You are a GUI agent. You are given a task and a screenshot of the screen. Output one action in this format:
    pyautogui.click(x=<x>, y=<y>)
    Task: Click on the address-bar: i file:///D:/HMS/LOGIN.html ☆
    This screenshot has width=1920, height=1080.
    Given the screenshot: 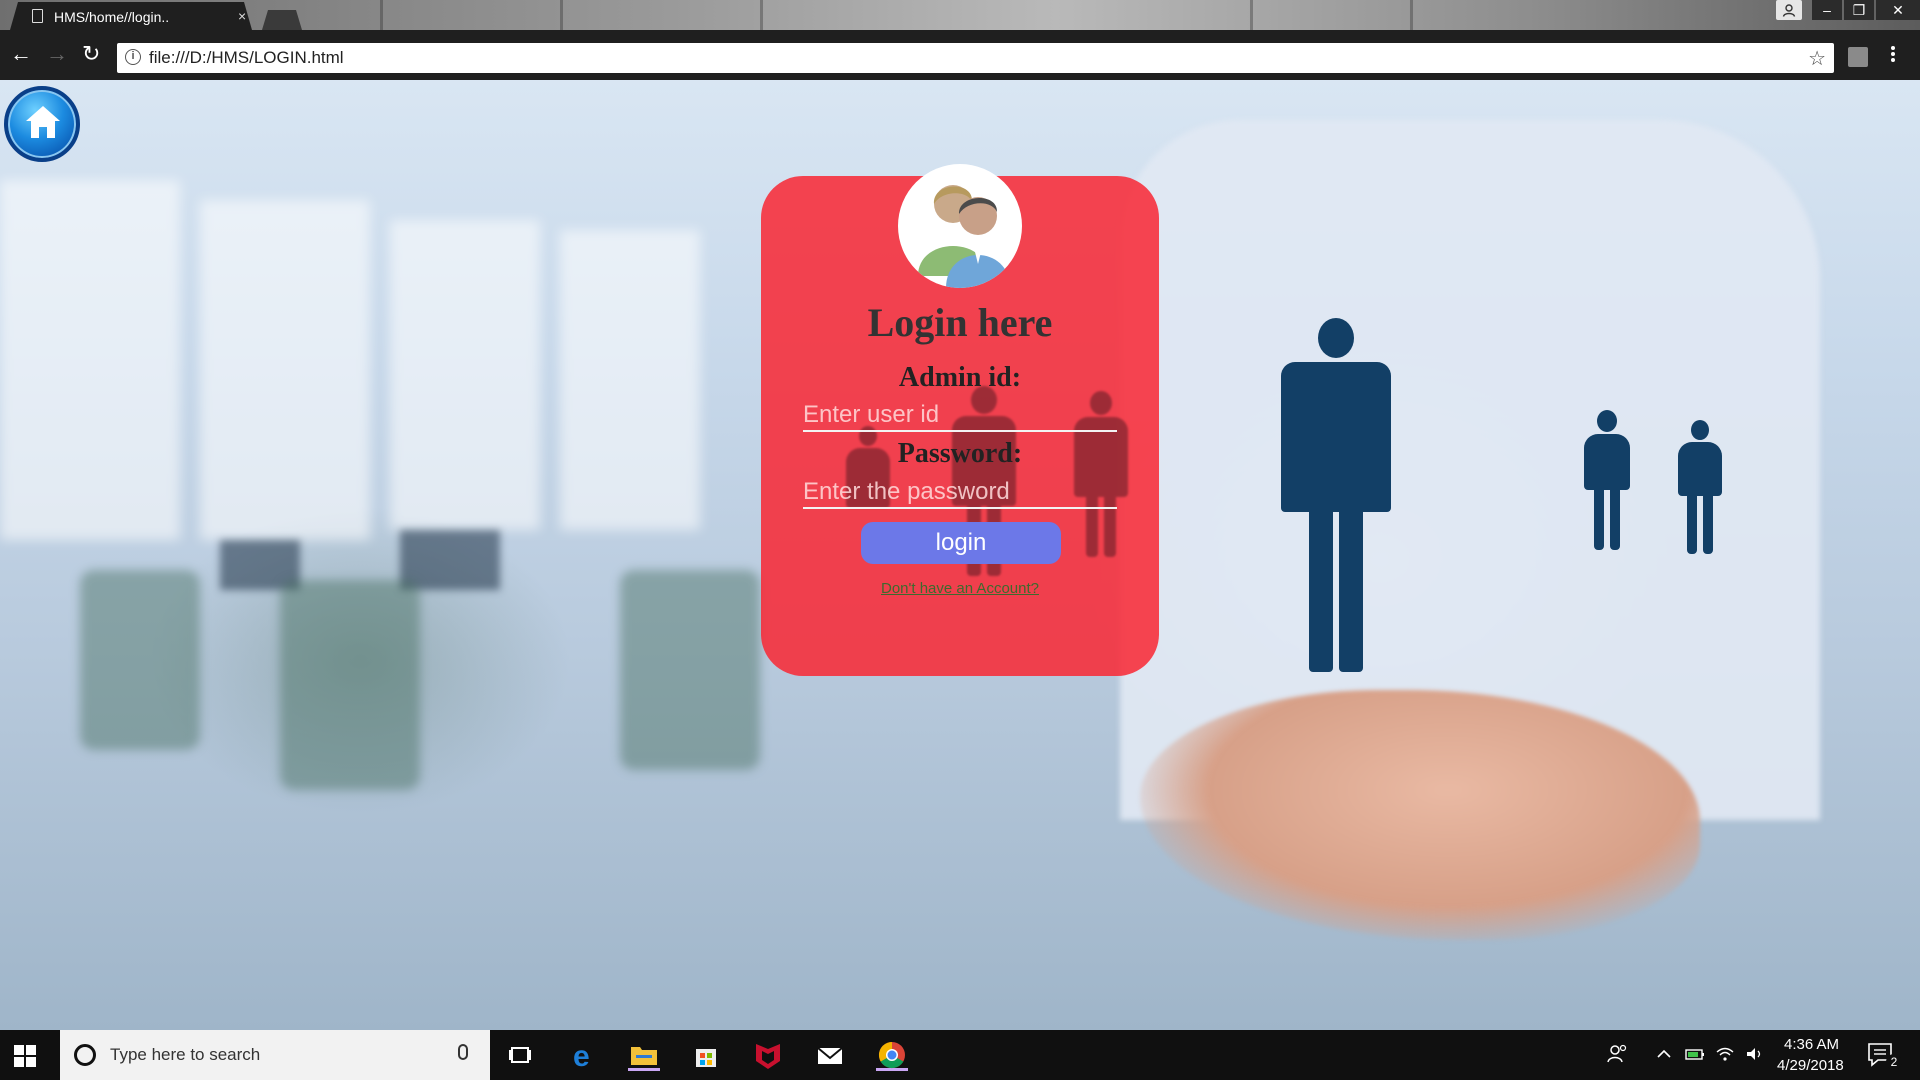 What is the action you would take?
    pyautogui.click(x=975, y=58)
    